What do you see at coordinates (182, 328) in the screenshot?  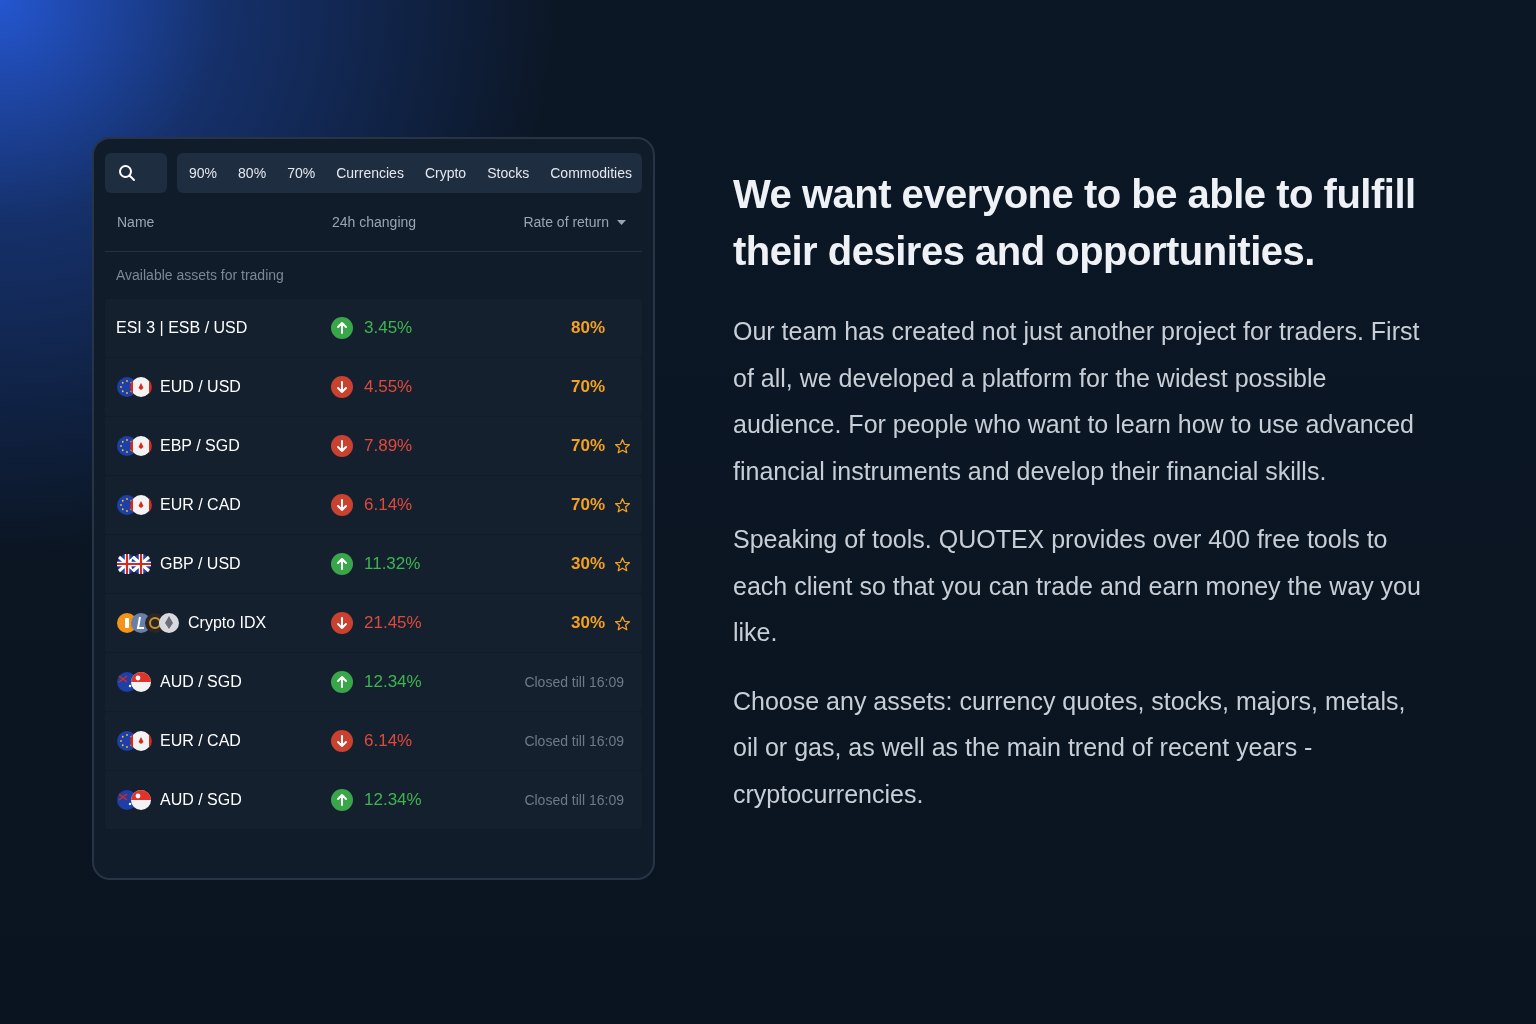 I see `asset-name: ESI 3 | ESB / USD` at bounding box center [182, 328].